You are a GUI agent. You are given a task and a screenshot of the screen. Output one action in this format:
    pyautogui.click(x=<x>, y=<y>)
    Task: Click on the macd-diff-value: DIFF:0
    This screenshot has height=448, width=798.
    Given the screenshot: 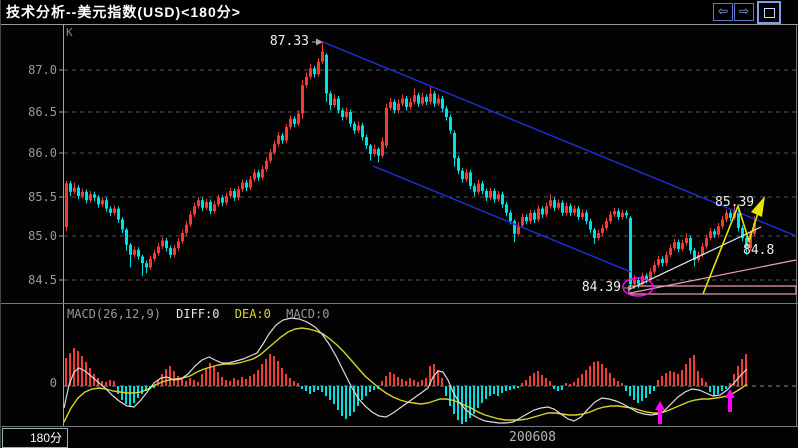 What is the action you would take?
    pyautogui.click(x=198, y=314)
    